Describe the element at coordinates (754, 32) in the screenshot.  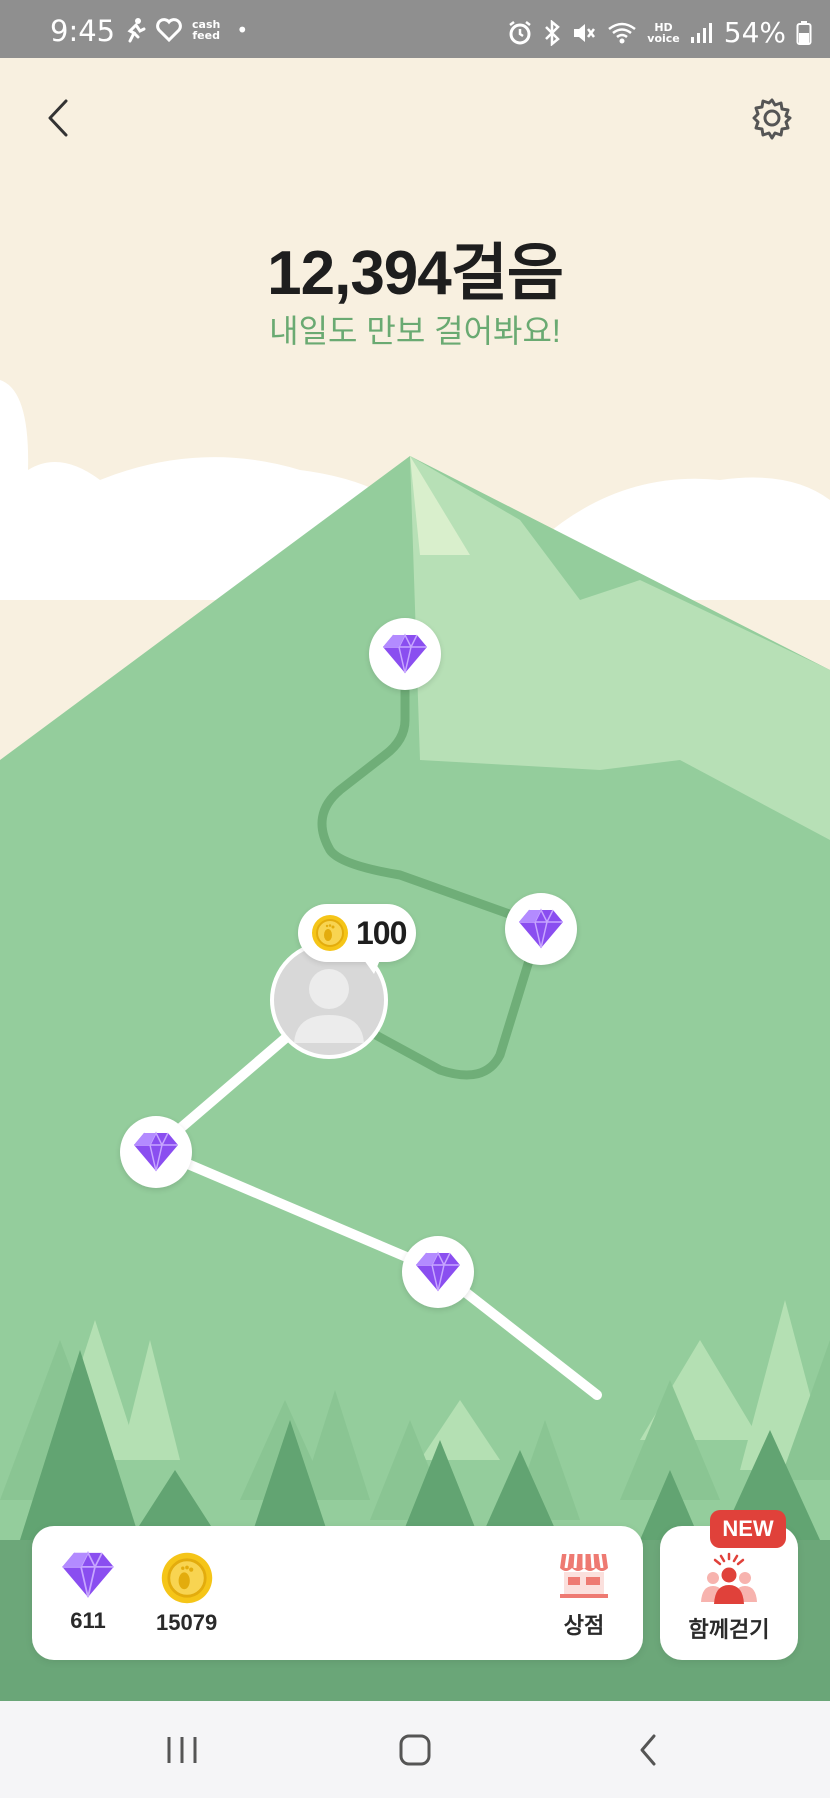
I see `battery-percent: 54%` at that location.